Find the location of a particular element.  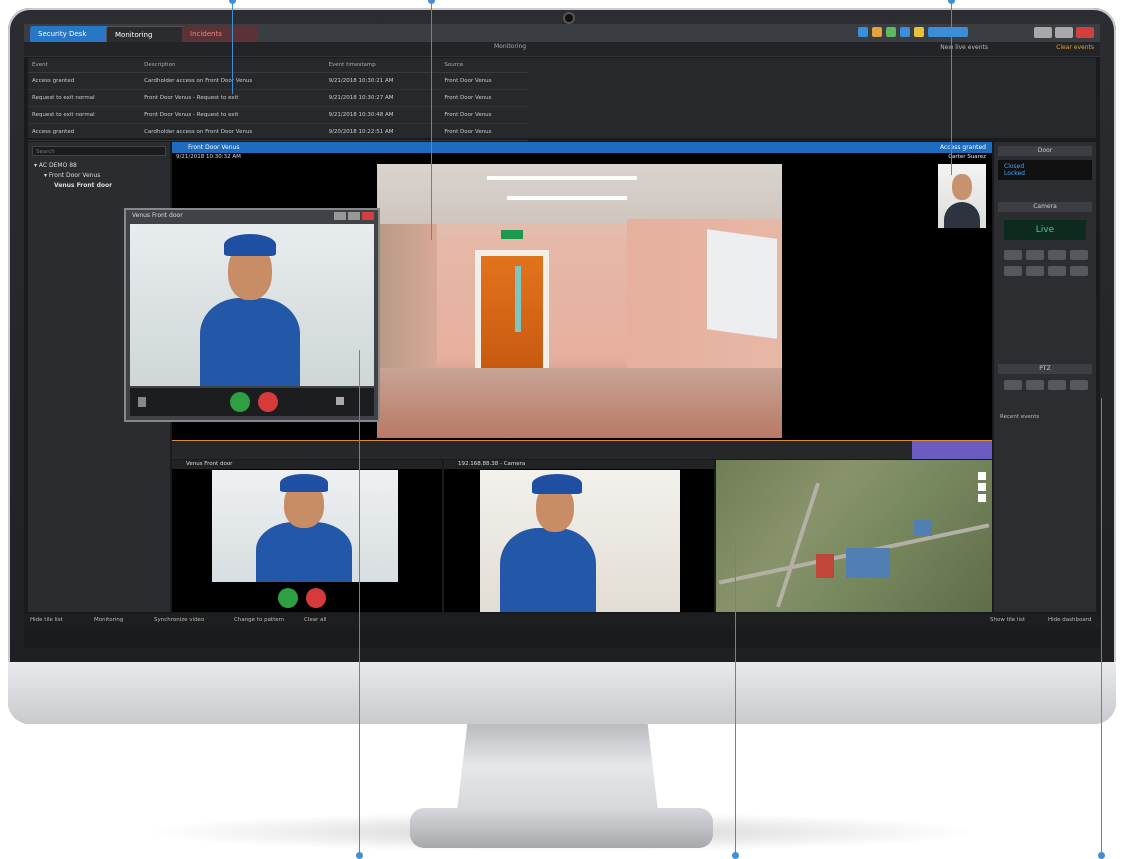

network-icon is located at coordinates (863, 32).